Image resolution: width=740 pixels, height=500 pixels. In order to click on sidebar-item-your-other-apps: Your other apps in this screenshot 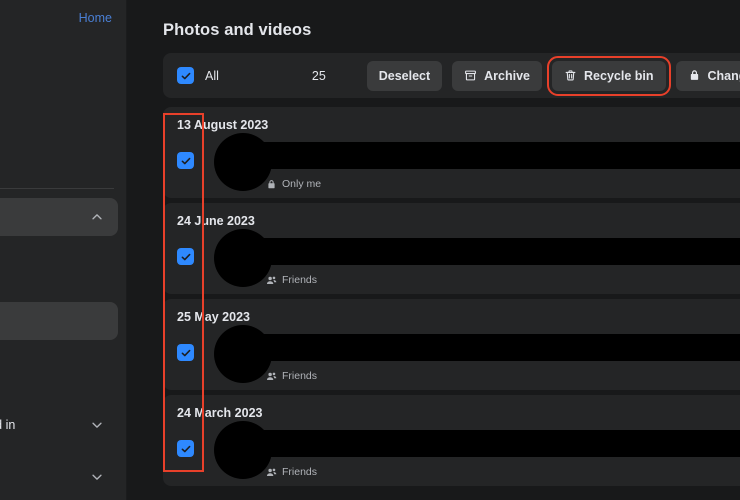, I will do `click(59, 373)`.